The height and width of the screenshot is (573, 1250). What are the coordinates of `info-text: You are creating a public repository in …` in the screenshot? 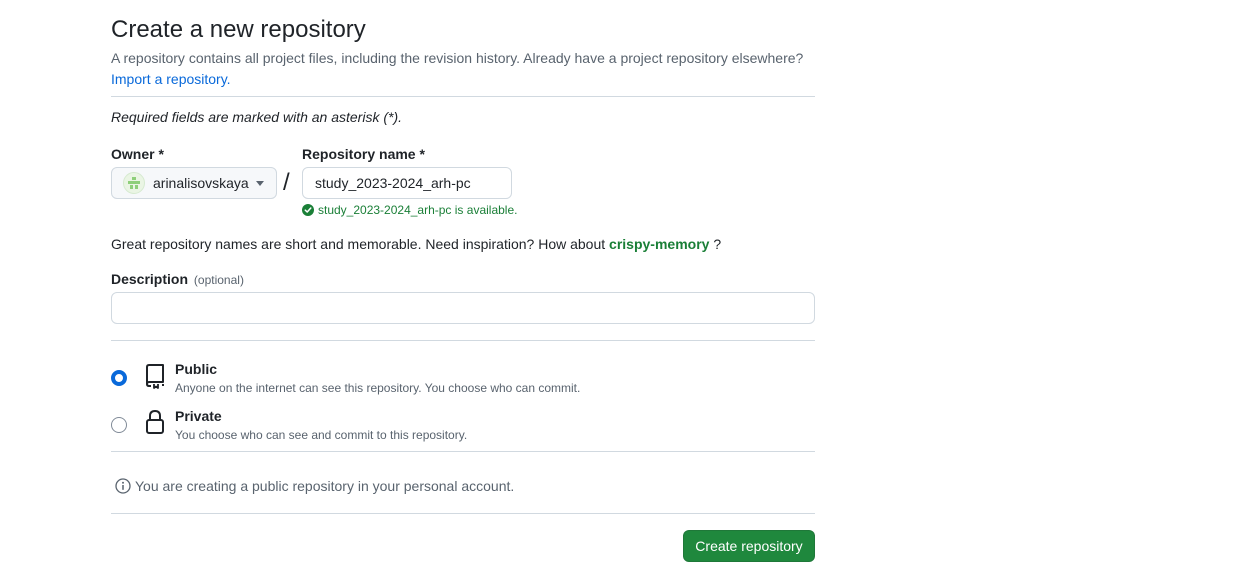 It's located at (325, 486).